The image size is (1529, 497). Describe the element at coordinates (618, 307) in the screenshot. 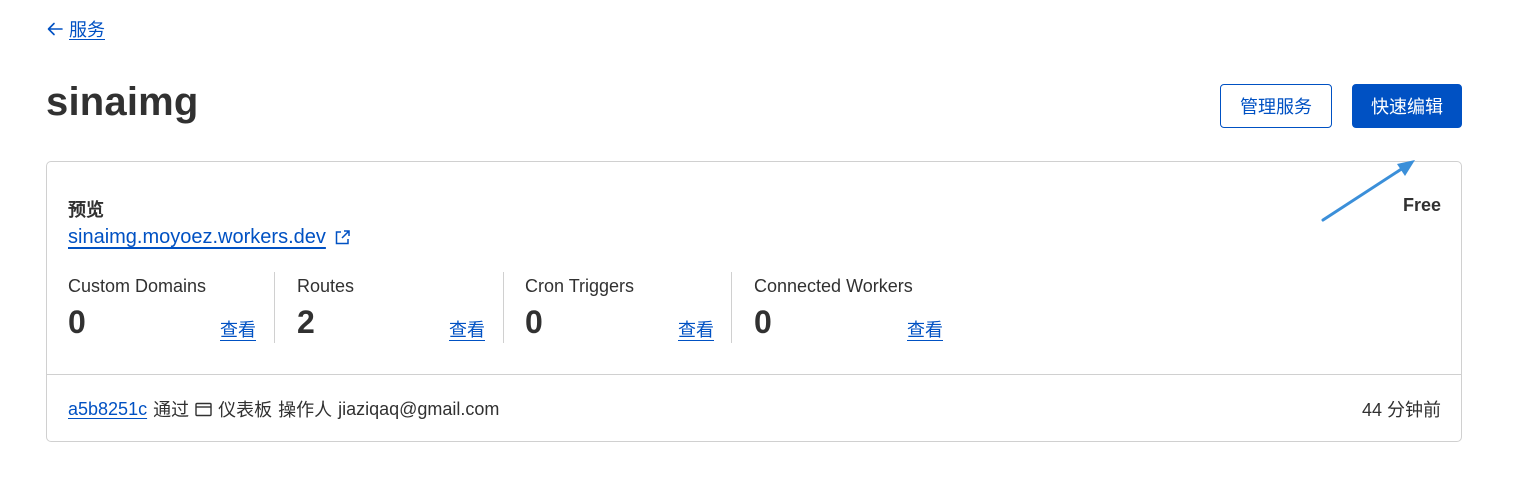

I see `stat-cron-triggers: Cron Triggers 0 查看` at that location.